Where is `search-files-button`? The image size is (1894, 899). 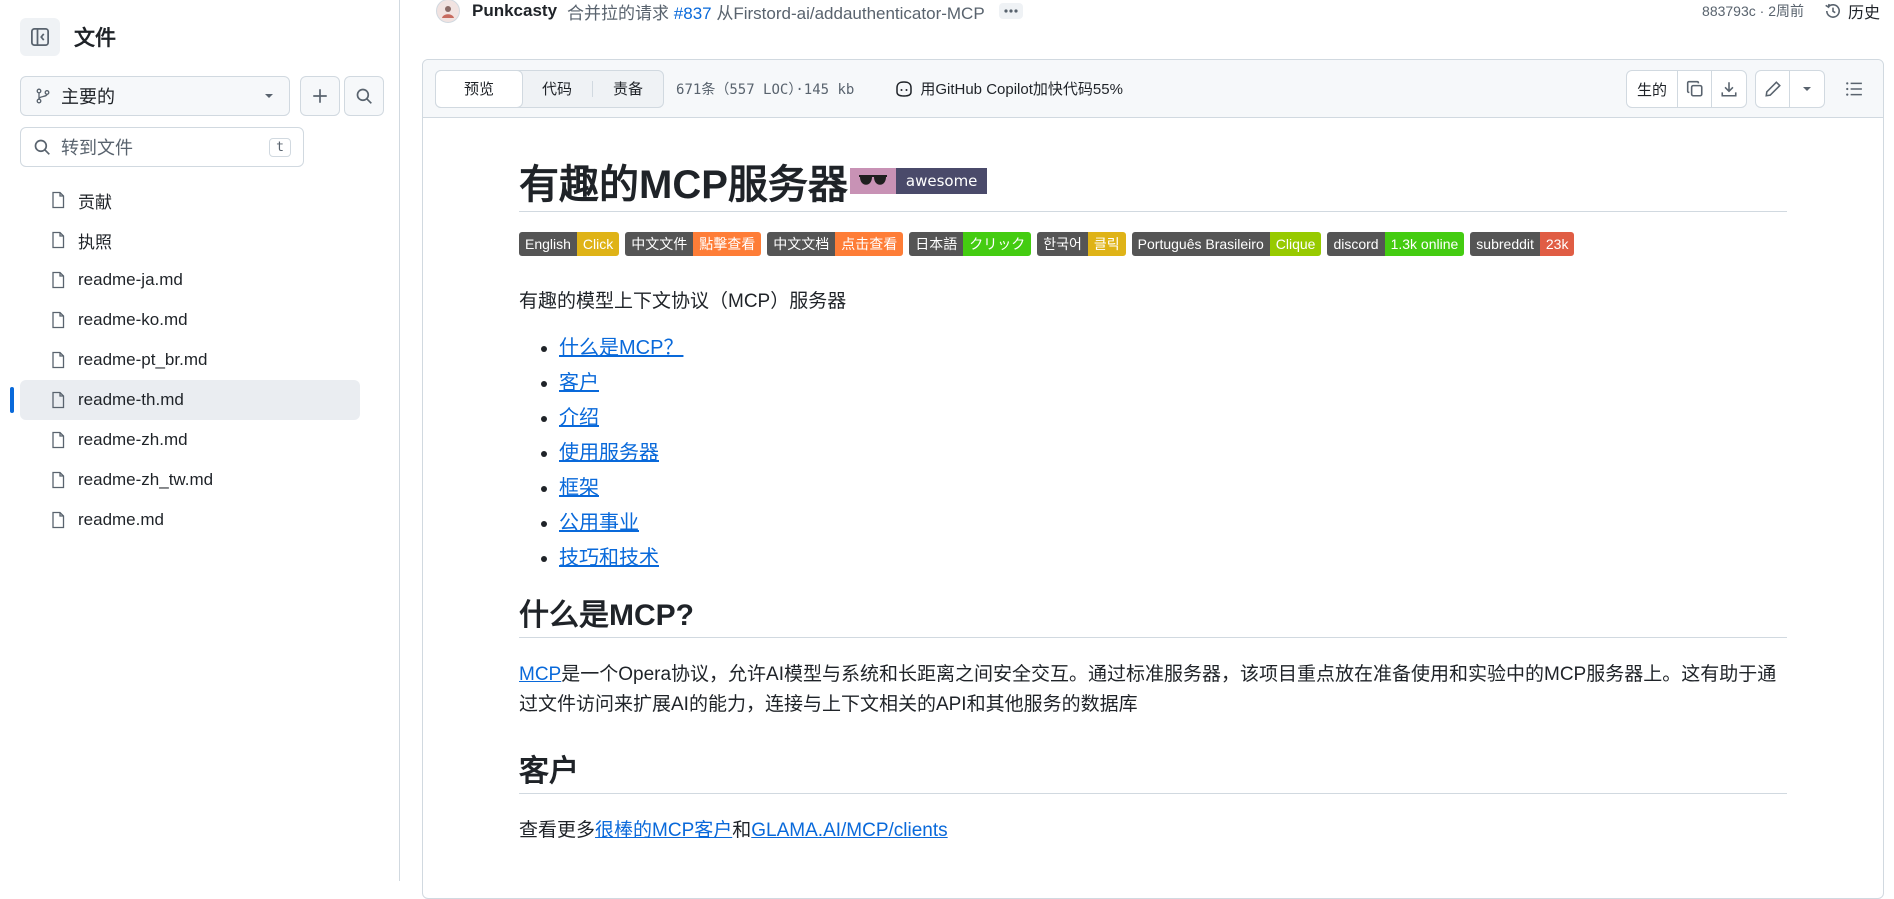 search-files-button is located at coordinates (364, 96).